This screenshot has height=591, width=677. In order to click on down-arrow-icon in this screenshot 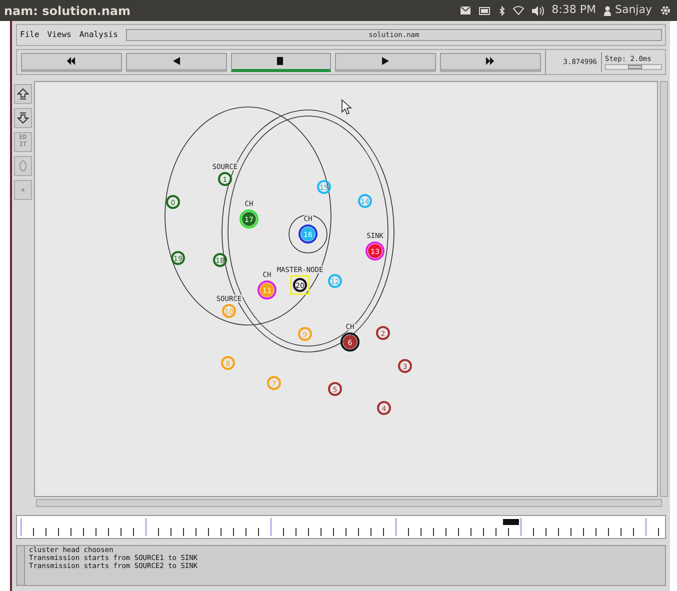, I will do `click(23, 118)`.